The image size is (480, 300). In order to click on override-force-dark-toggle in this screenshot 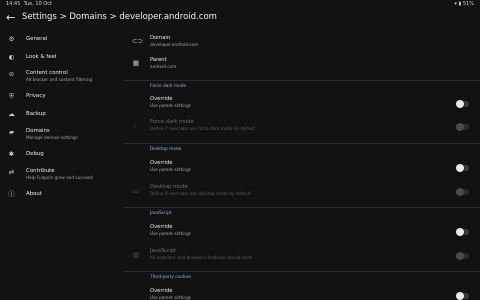, I will do `click(462, 104)`.